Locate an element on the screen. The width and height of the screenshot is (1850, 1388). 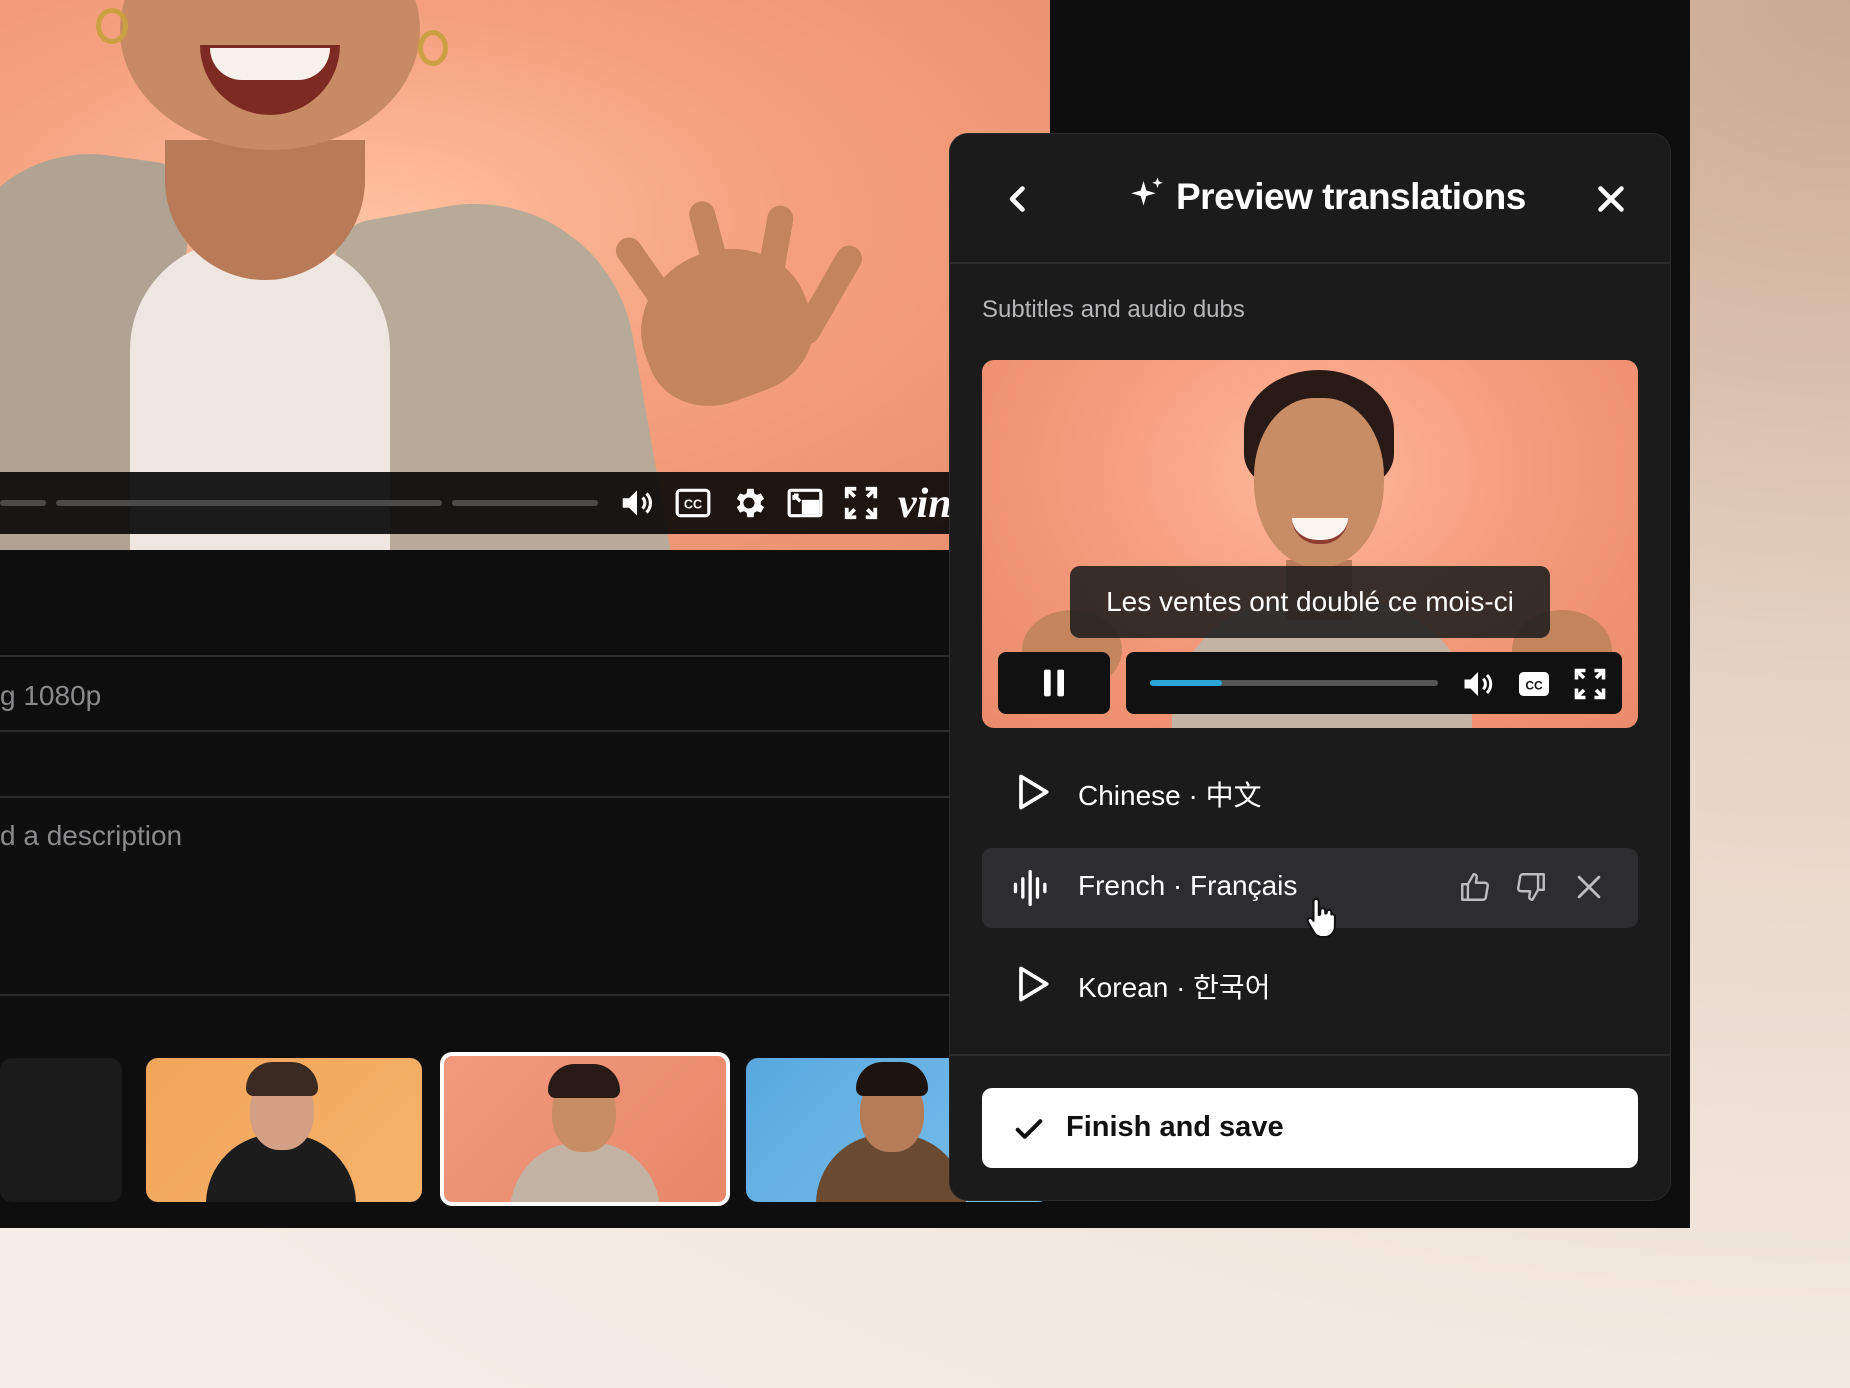
audio-wave-icon is located at coordinates (1032, 888).